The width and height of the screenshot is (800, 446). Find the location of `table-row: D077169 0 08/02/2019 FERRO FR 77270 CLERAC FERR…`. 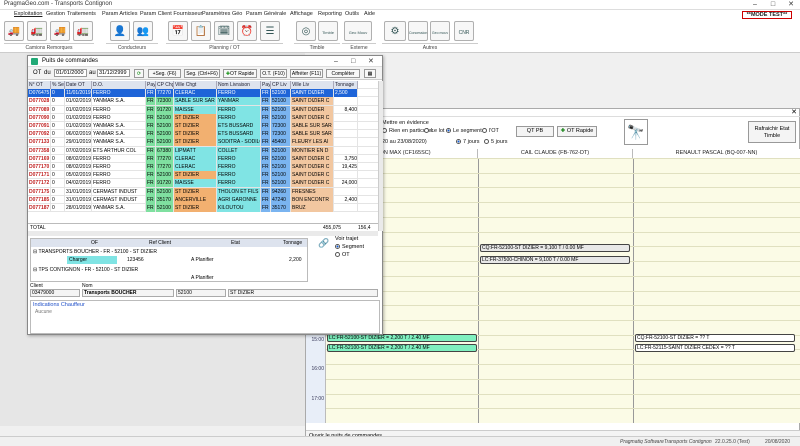

table-row: D077169 0 08/02/2019 FERRO FR 77270 CLERAC FERR… is located at coordinates (203, 158).